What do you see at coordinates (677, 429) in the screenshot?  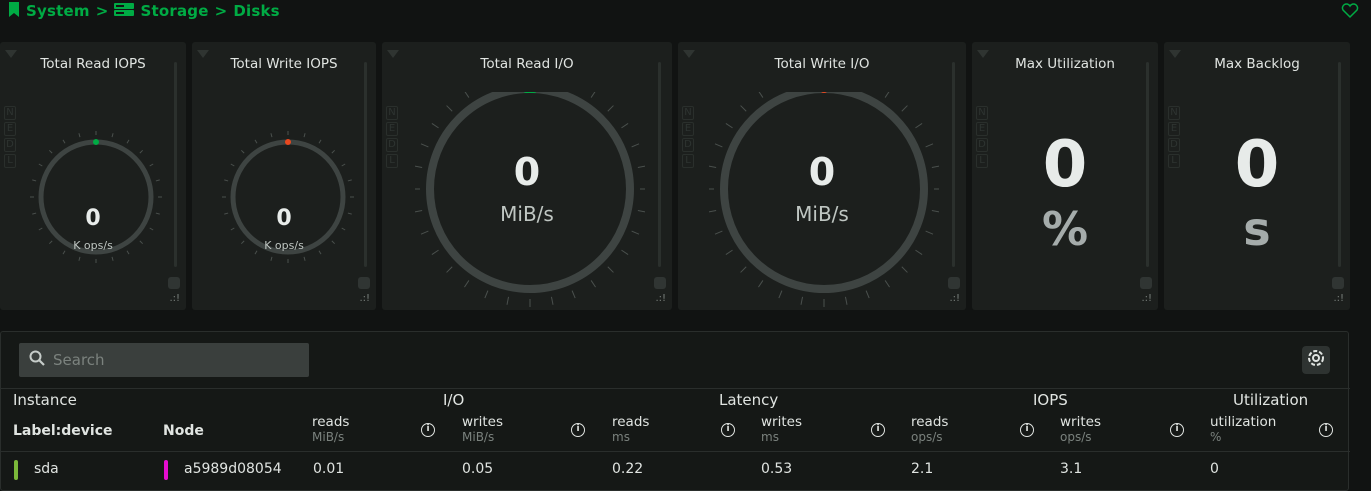 I see `col-latency-reads: reads ms i` at bounding box center [677, 429].